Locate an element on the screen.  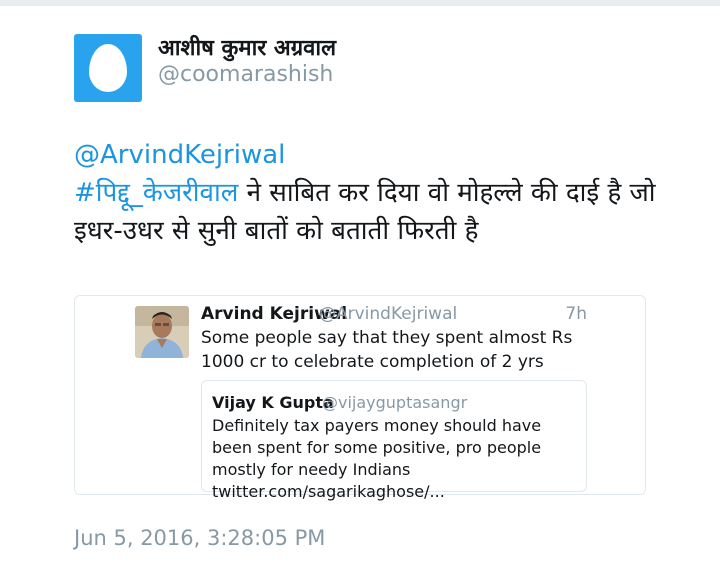
quoted-author-handle: @ArvindKejriwal is located at coordinates (388, 314).